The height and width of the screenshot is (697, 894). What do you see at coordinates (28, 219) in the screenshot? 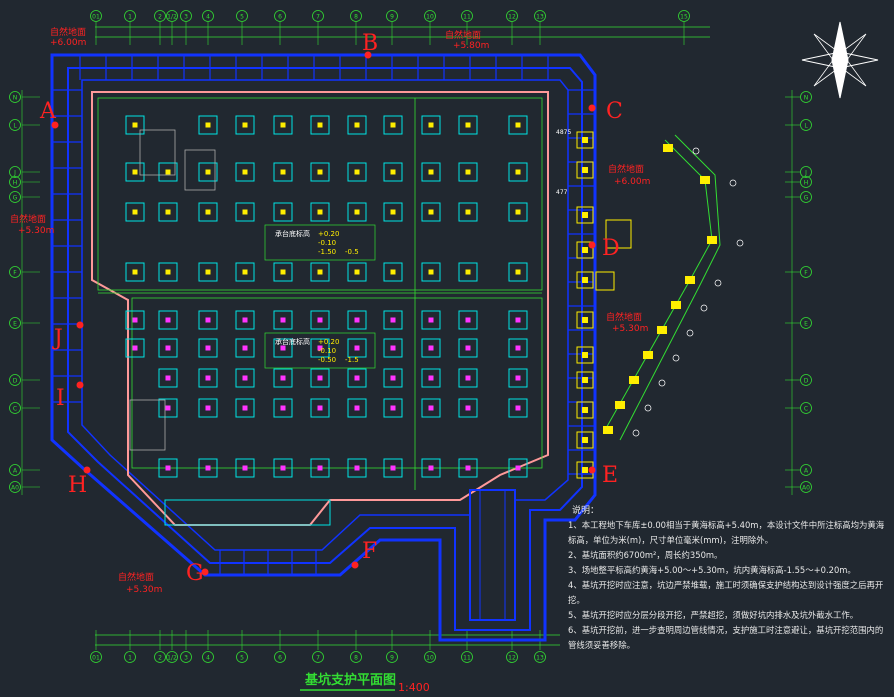
I see `natural-ground-left: 自然地面` at bounding box center [28, 219].